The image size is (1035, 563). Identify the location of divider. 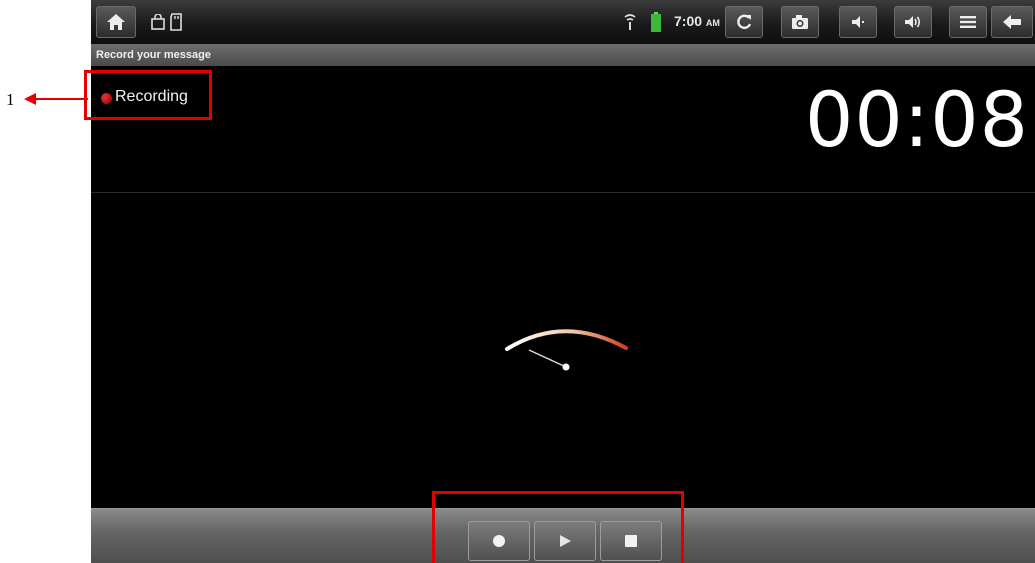
(563, 192).